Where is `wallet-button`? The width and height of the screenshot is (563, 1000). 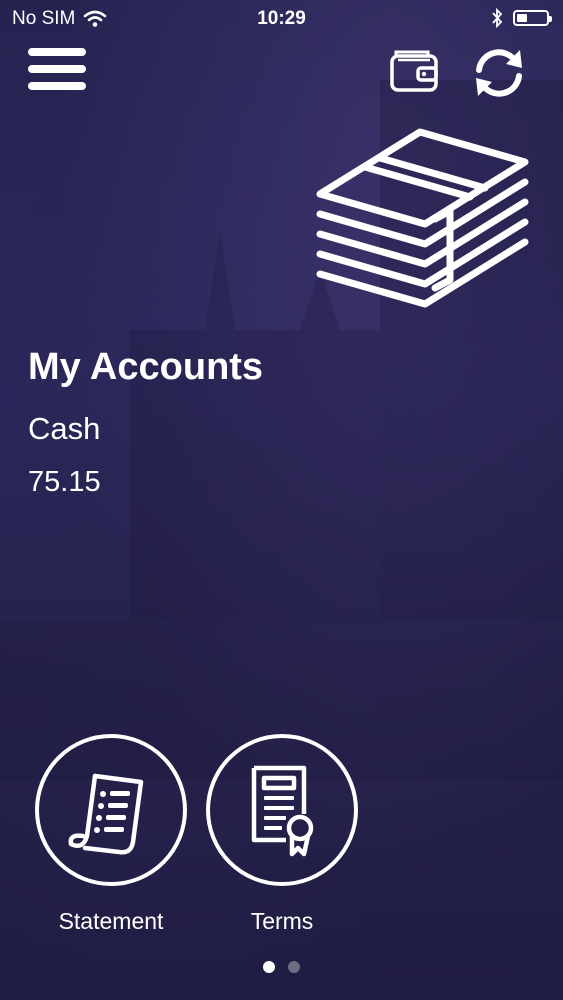 wallet-button is located at coordinates (414, 72).